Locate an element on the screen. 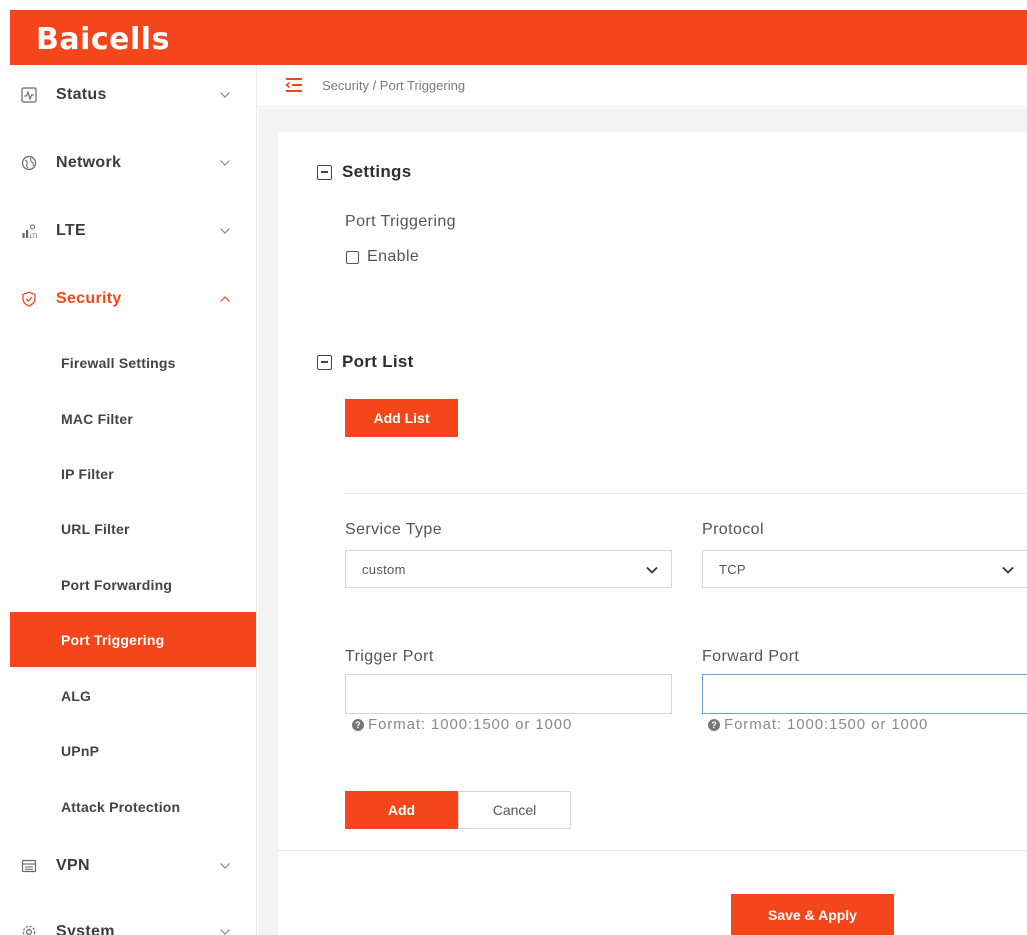 The width and height of the screenshot is (1027, 935). sidebar-group-vpn: VPN is located at coordinates (133, 866).